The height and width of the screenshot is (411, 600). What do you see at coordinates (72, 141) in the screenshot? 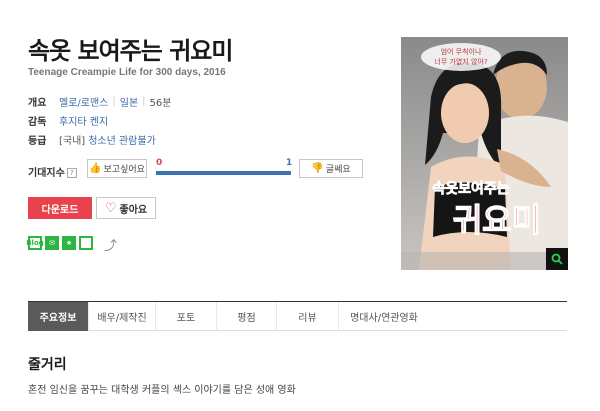
I see `rating-region: [국내]` at bounding box center [72, 141].